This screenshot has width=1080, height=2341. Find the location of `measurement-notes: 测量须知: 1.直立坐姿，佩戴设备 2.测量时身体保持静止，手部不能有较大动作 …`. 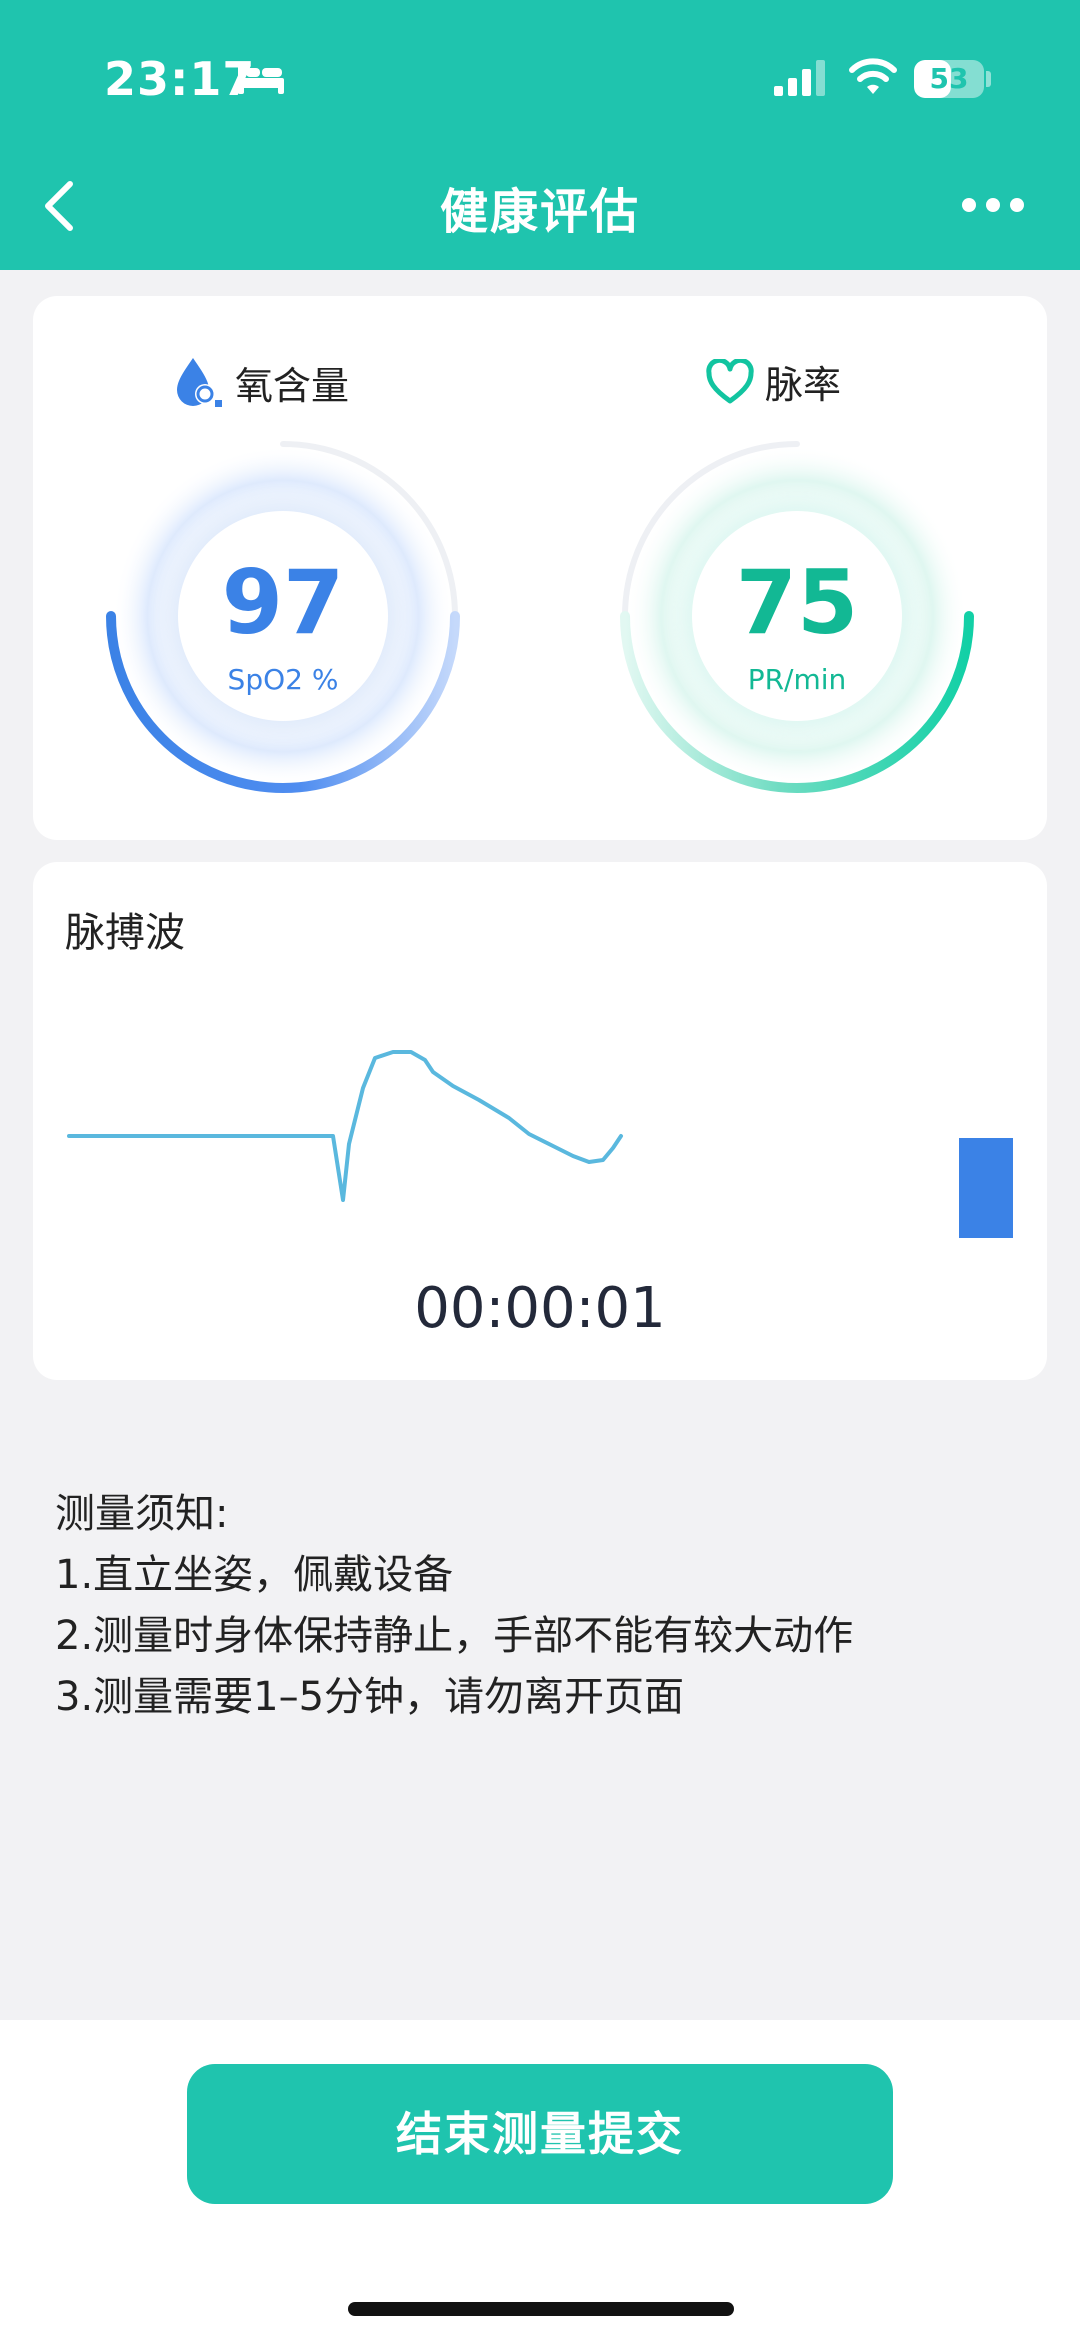

measurement-notes: 测量须知: 1.直立坐姿，佩戴设备 2.测量时身体保持静止，手部不能有较大动作 … is located at coordinates (545, 1606).